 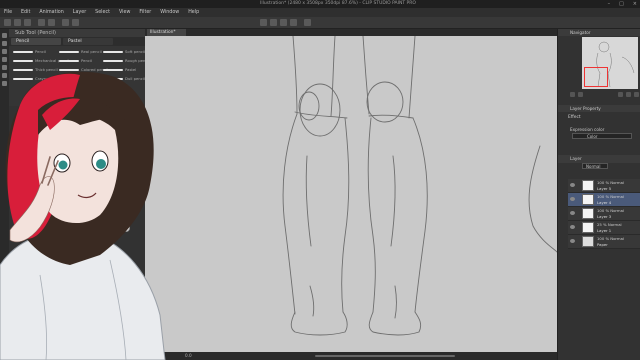 I want to click on snap-icon, so click(x=263, y=22).